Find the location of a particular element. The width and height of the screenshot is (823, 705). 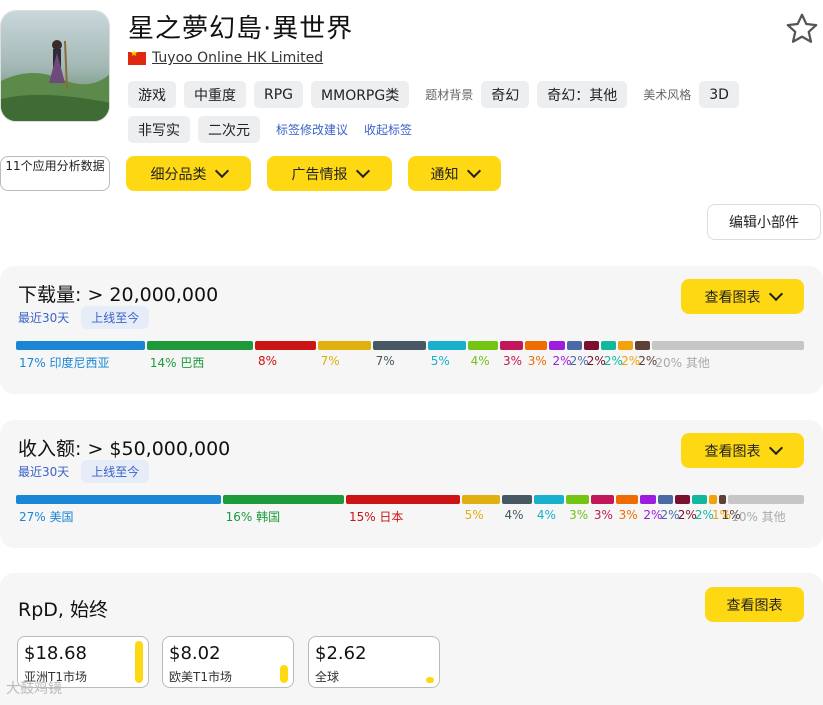

tag-game: 游戏 is located at coordinates (152, 94).